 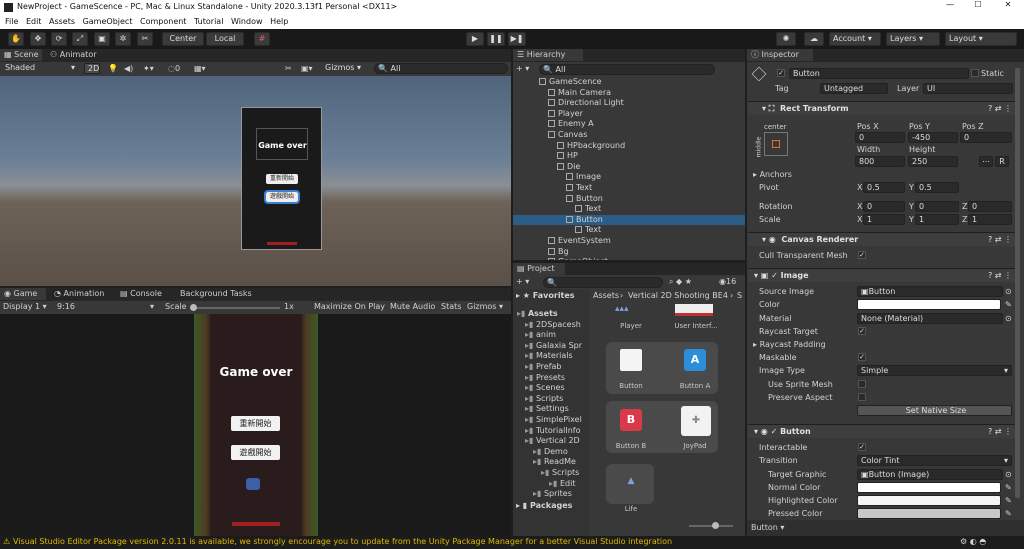 I want to click on display-dropdown: Display 1 ▾, so click(x=25, y=307).